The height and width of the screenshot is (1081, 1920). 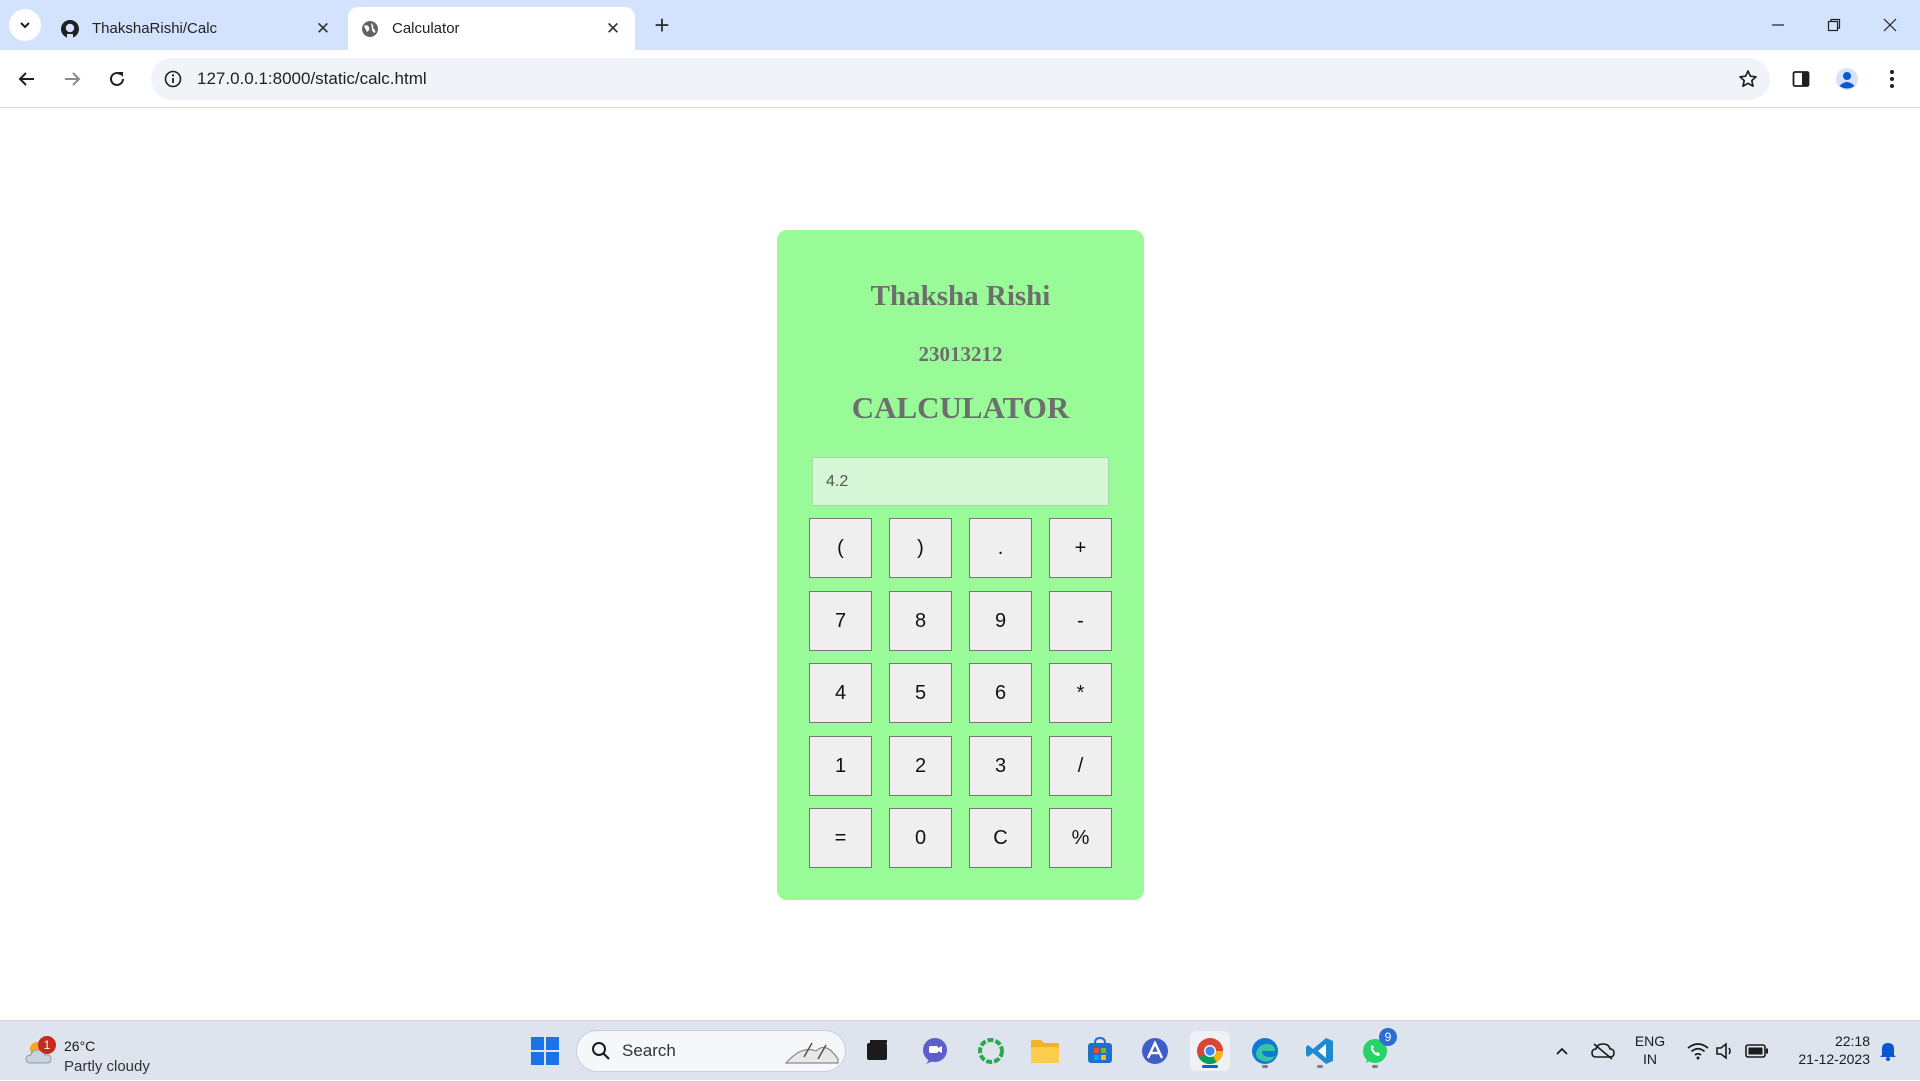 I want to click on arrow-left-icon, so click(x=26, y=79).